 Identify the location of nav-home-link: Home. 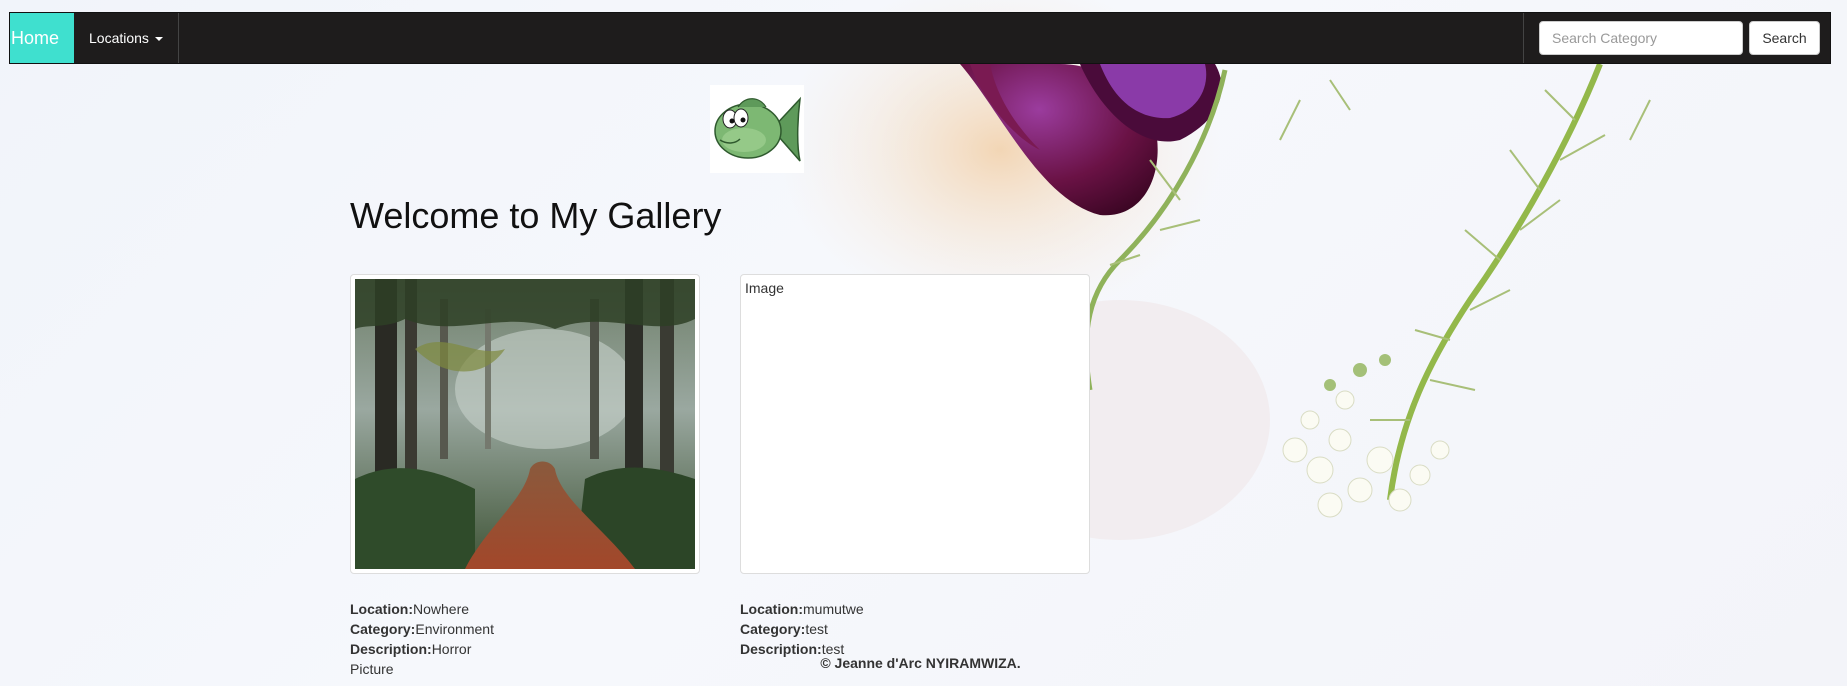
(42, 38).